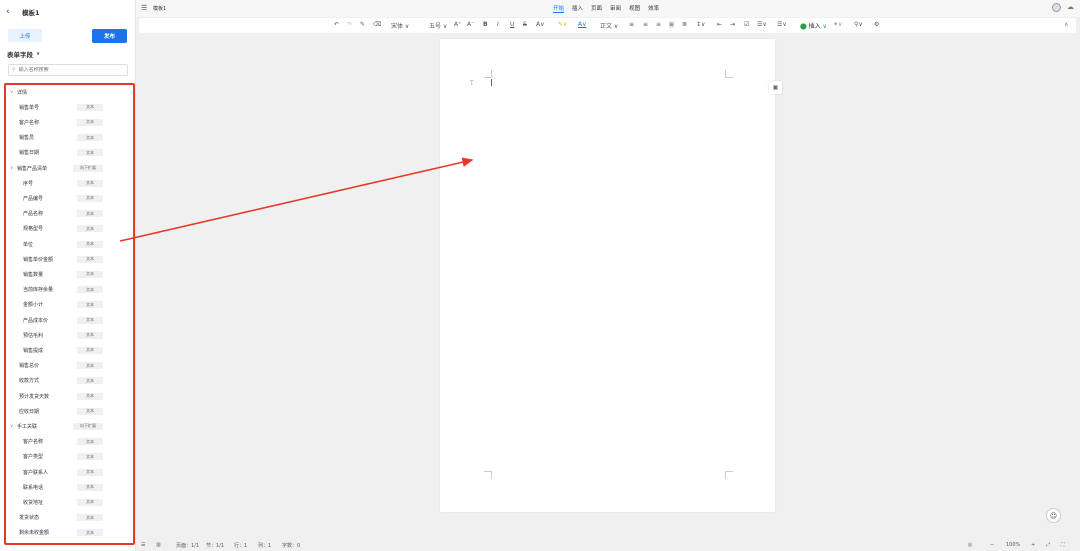 The width and height of the screenshot is (1080, 551). I want to click on field-item: 销售单价金额 文本, so click(69, 259).